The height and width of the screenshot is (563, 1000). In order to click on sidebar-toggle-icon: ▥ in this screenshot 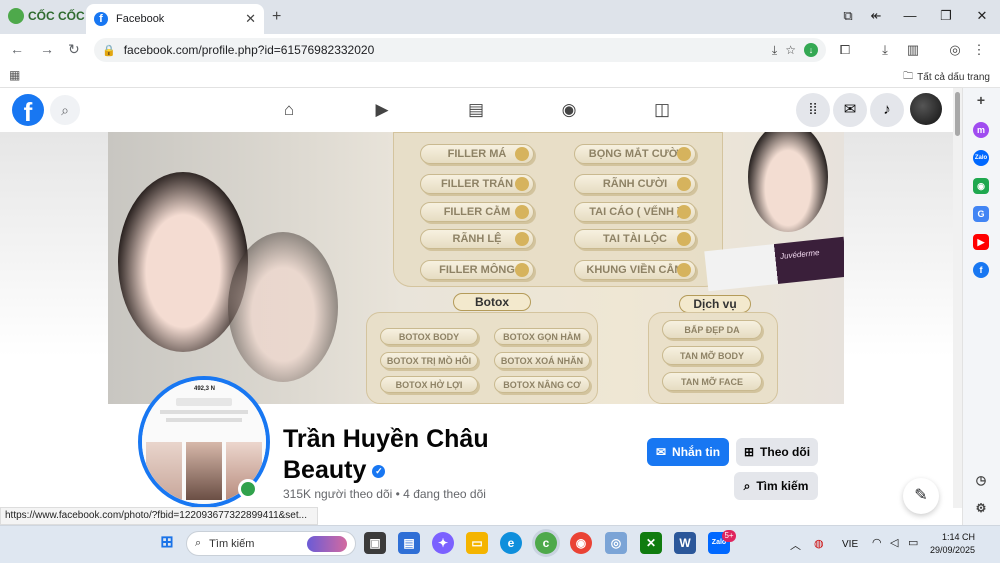, I will do `click(913, 50)`.